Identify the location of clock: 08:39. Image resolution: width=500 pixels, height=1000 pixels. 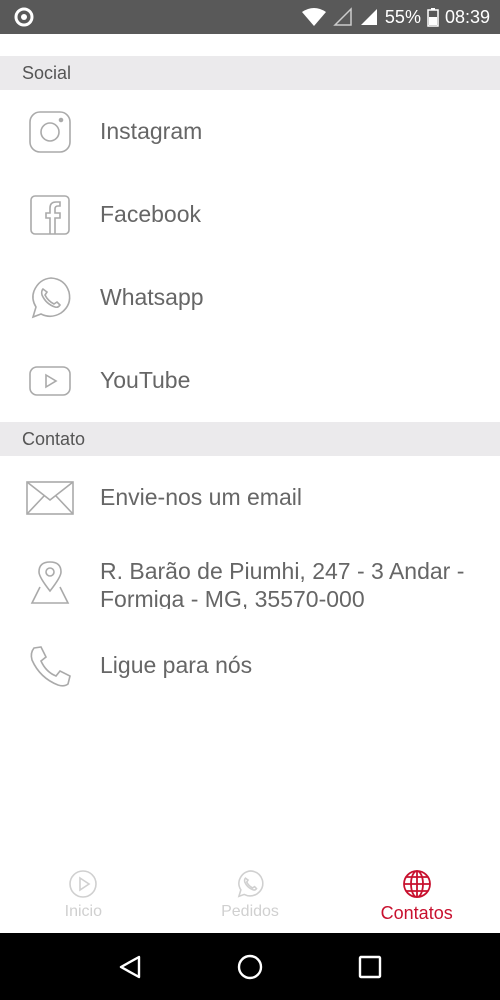
(467, 16).